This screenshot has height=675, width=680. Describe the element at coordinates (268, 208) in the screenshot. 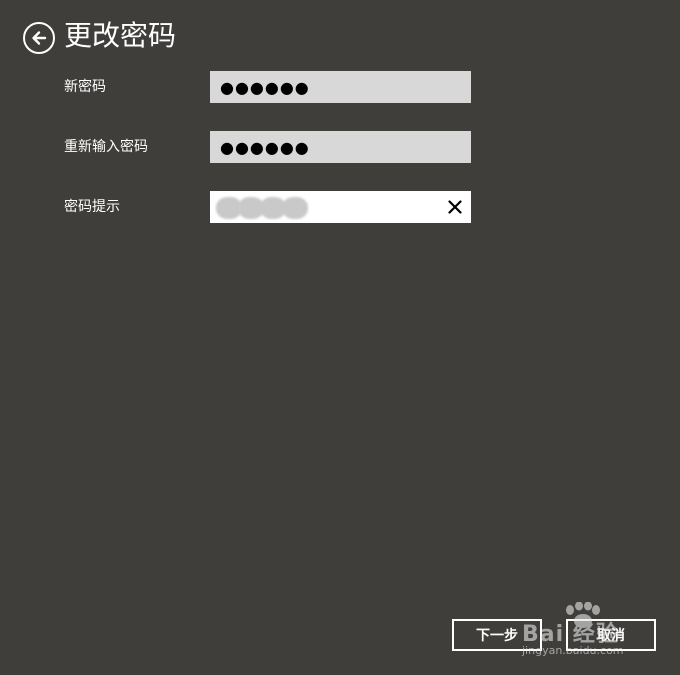

I see `blurred-hint-text` at that location.